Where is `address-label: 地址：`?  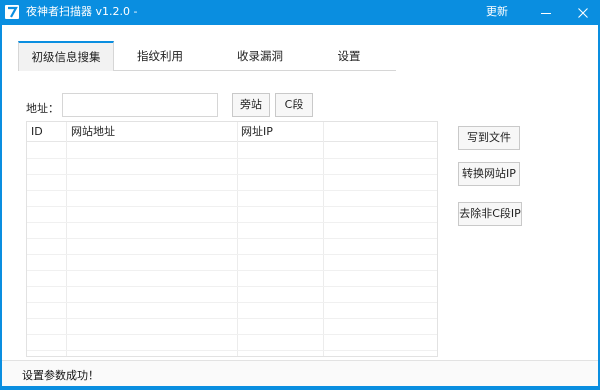 address-label: 地址： is located at coordinates (42, 108).